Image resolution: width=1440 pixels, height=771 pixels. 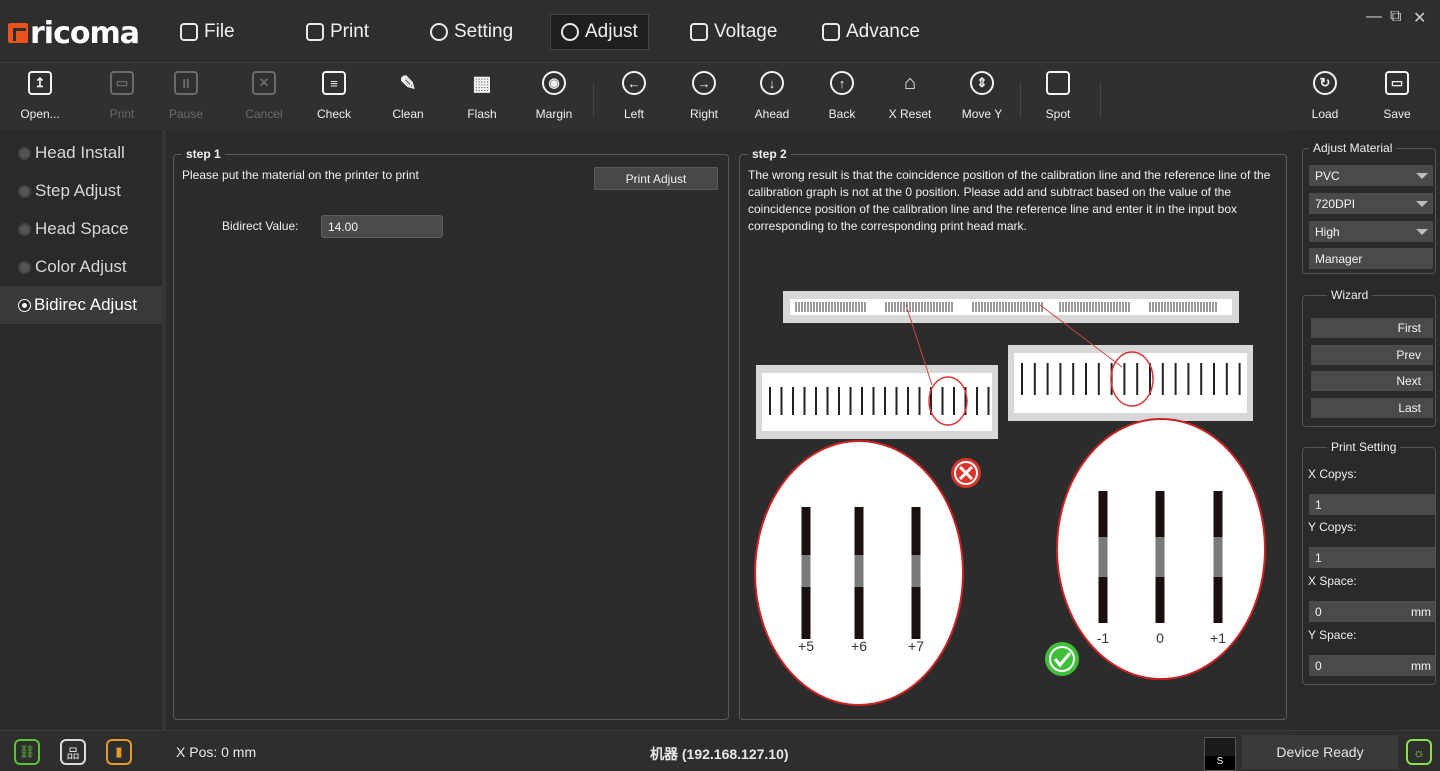 I want to click on x-copys-value: 1, so click(x=1318, y=504).